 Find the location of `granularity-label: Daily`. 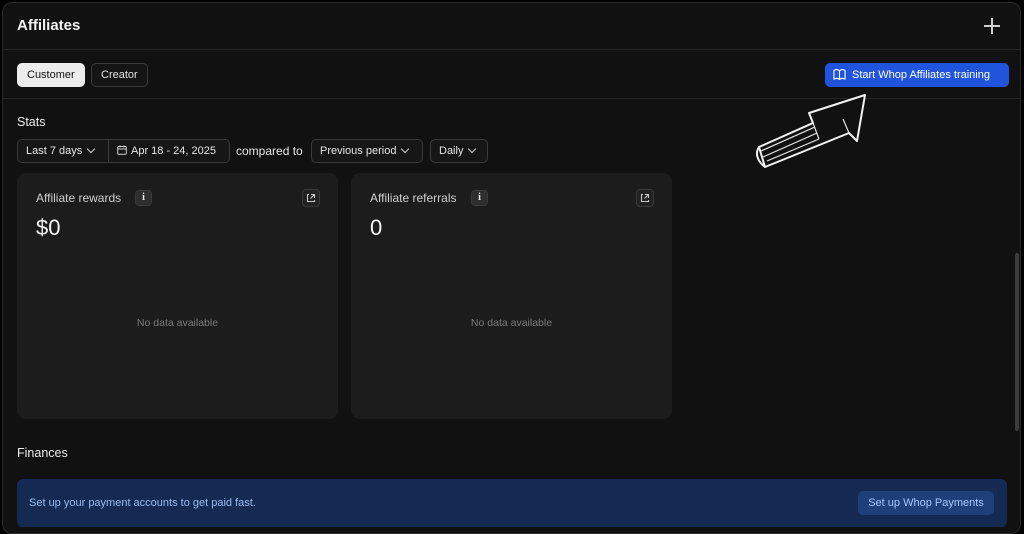

granularity-label: Daily is located at coordinates (451, 151).